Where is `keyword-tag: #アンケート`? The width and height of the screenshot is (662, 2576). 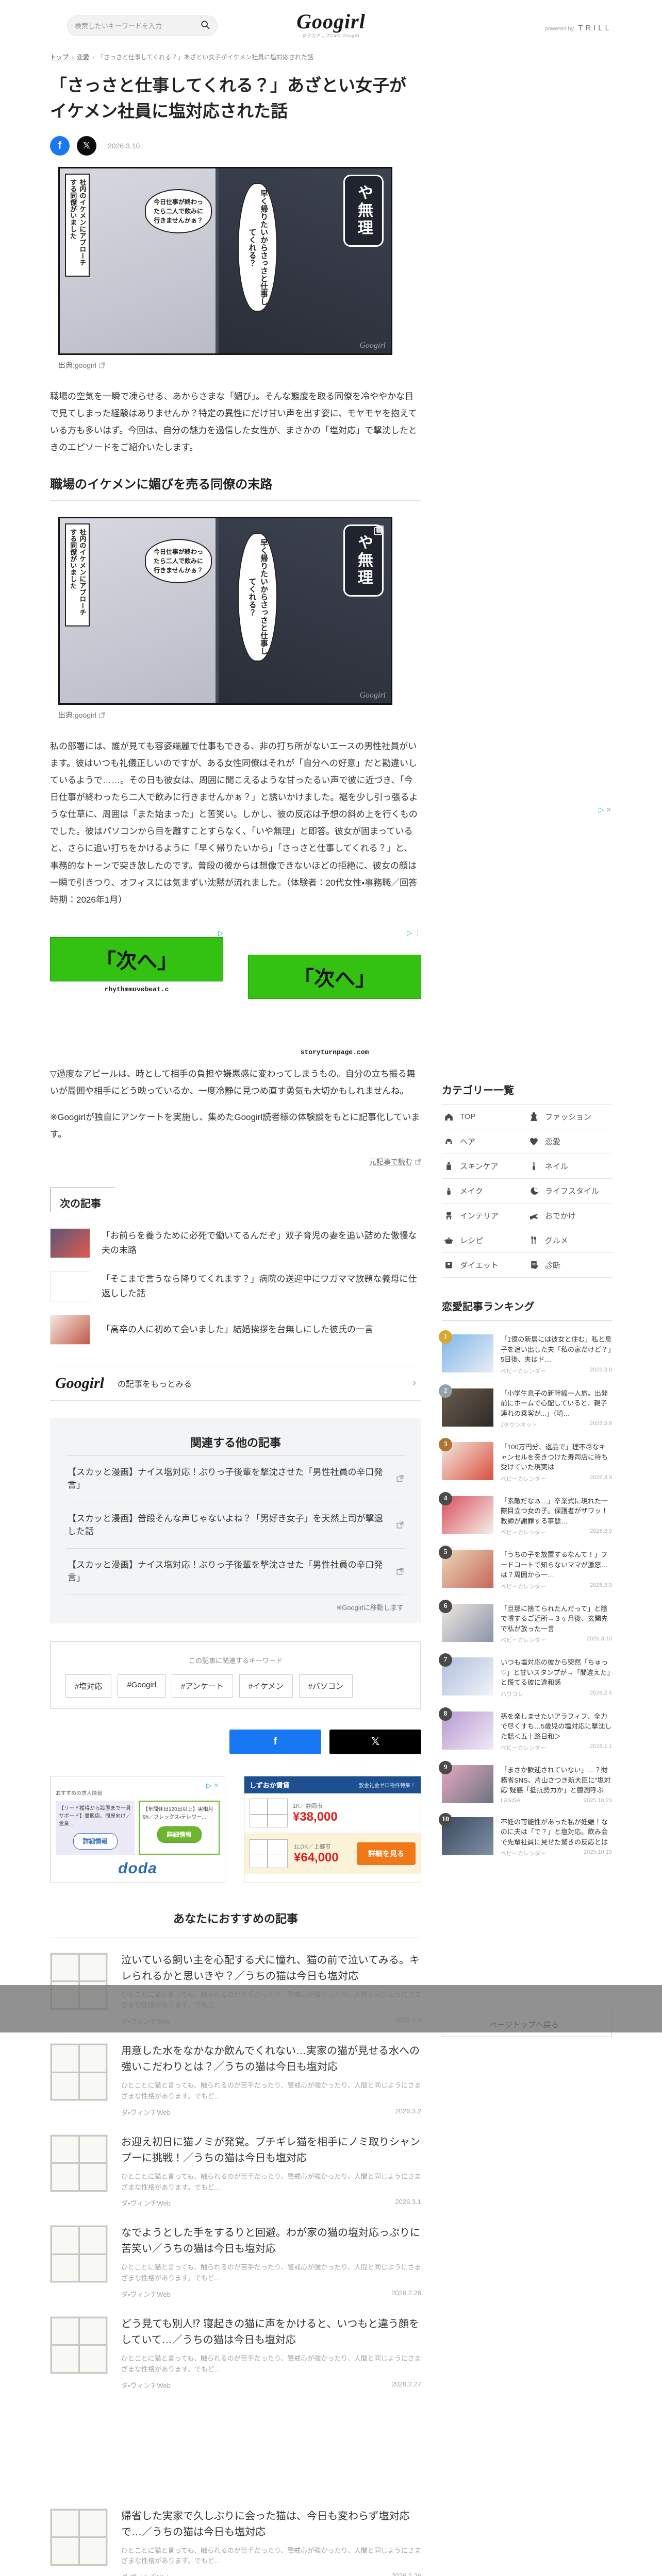 keyword-tag: #アンケート is located at coordinates (202, 1686).